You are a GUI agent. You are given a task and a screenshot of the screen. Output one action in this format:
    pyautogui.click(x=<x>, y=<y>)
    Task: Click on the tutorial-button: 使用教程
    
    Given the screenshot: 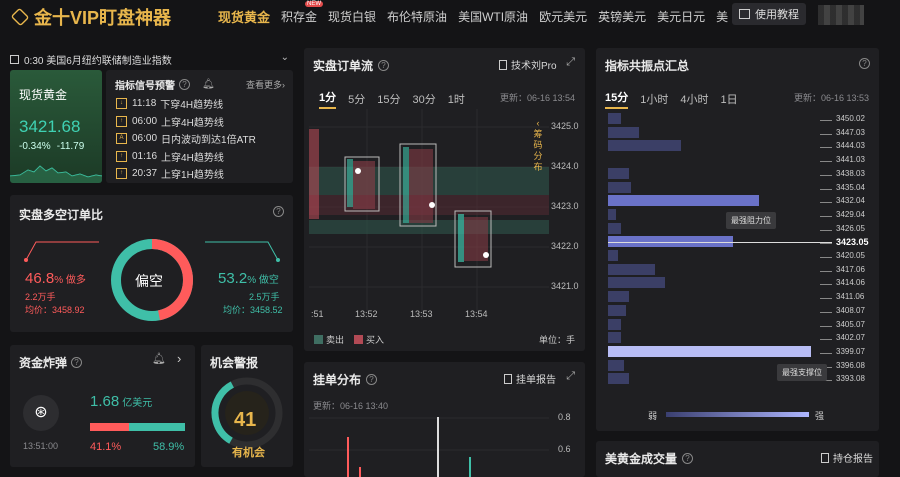 What is the action you would take?
    pyautogui.click(x=769, y=14)
    